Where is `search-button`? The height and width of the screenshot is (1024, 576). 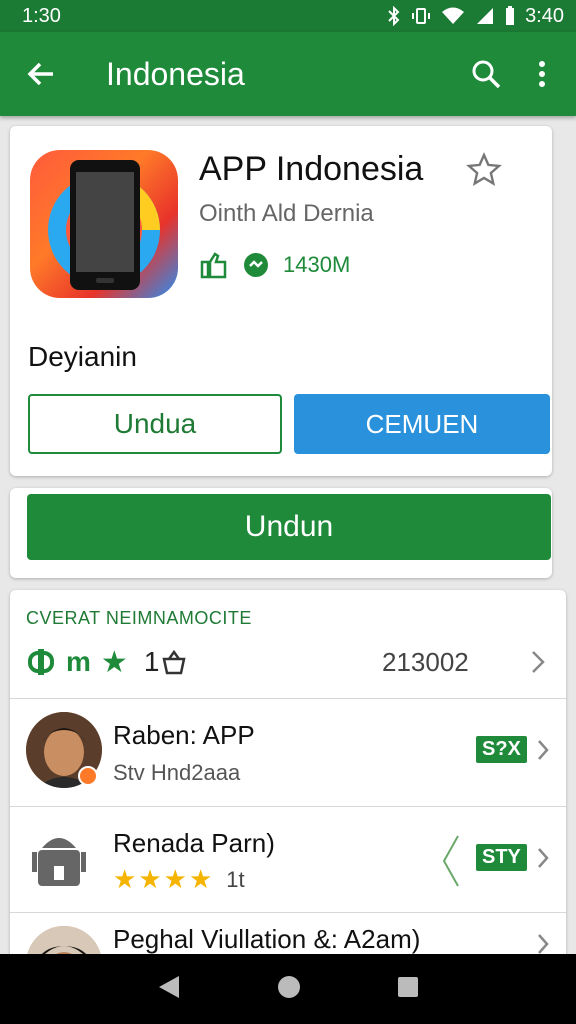
search-button is located at coordinates (486, 74).